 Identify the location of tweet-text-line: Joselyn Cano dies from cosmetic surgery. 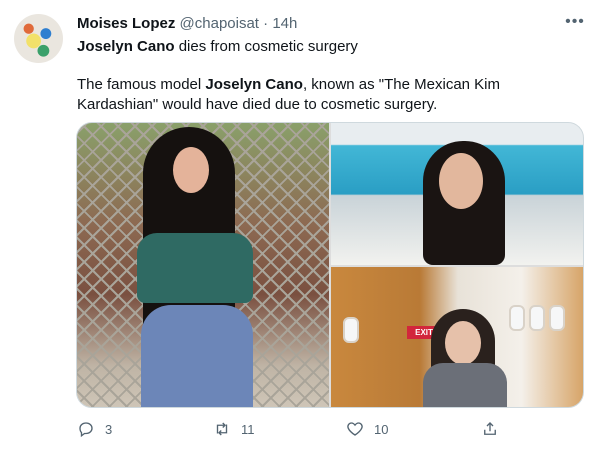
(217, 47).